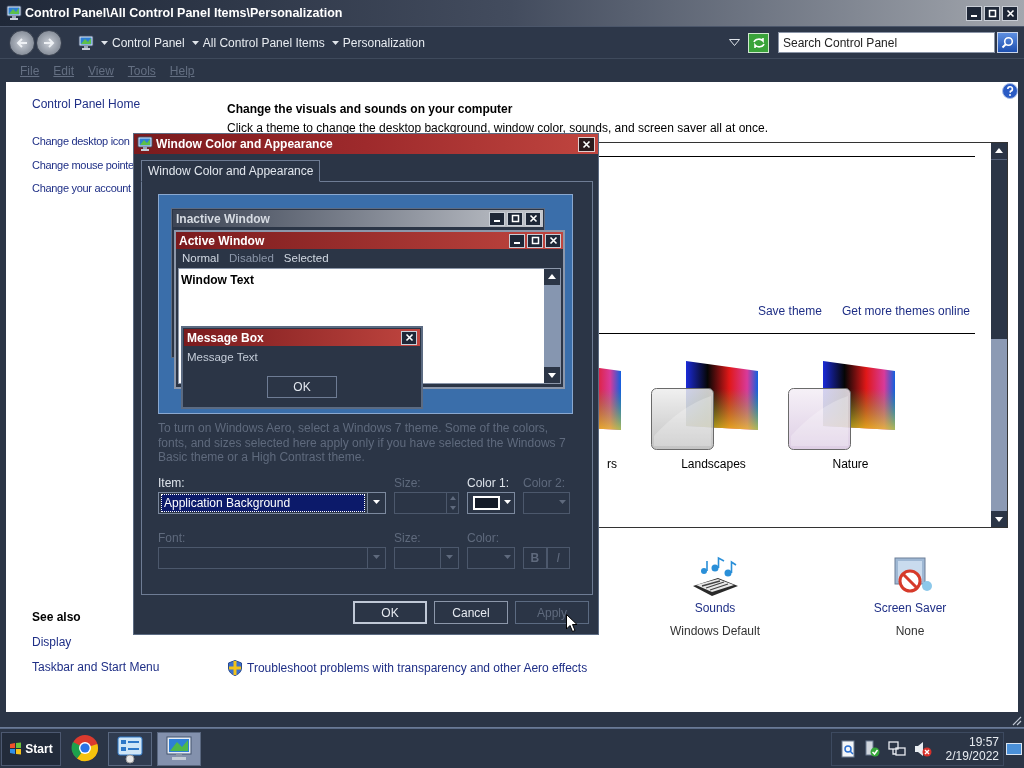 The image size is (1024, 768). Describe the element at coordinates (471, 612) in the screenshot. I see `dialog-button: Cancel` at that location.